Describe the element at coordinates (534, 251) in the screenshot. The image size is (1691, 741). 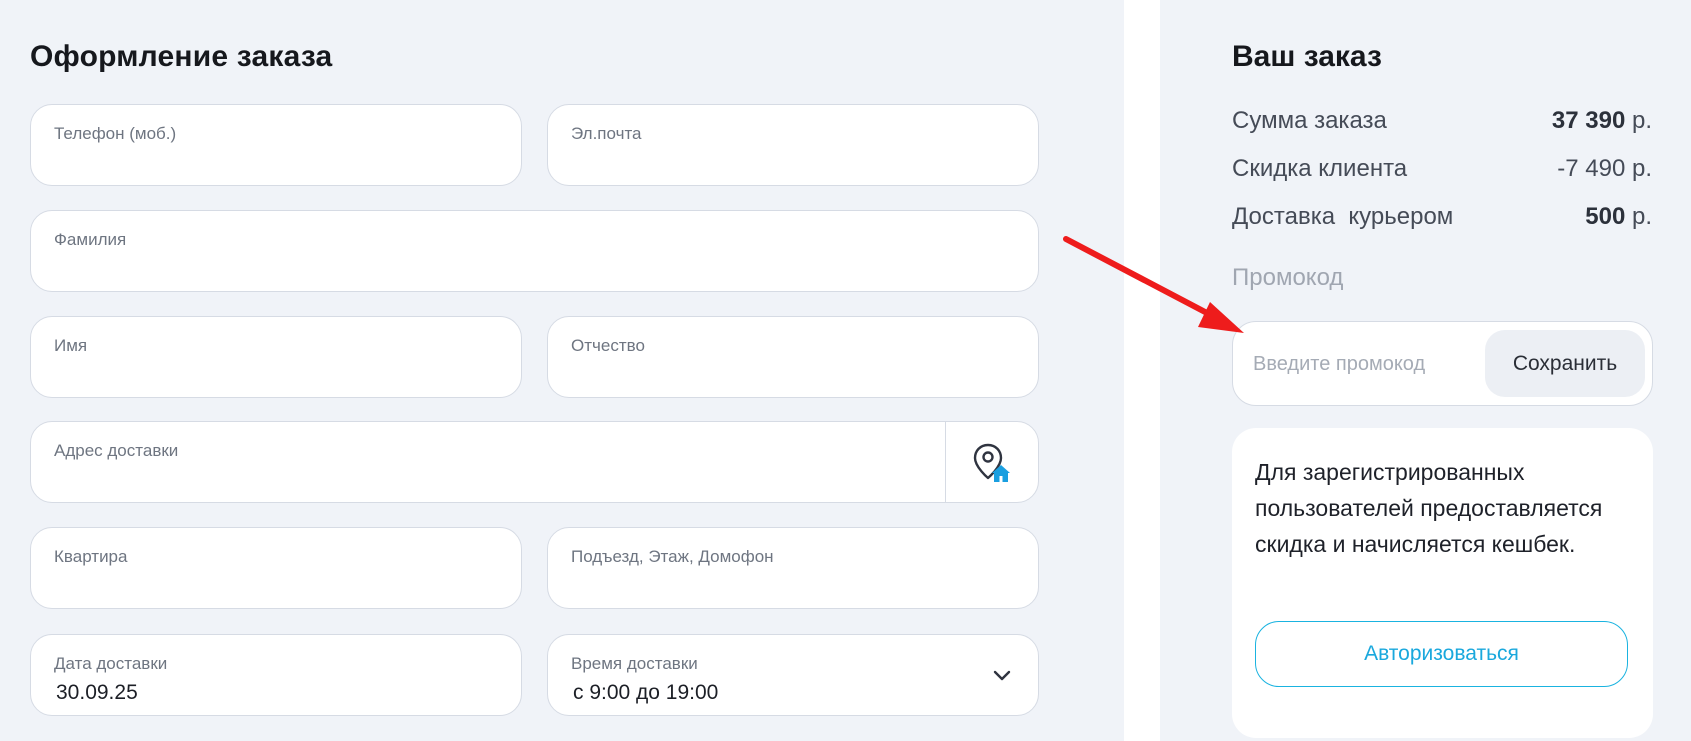
I see `last-name-field: Фамилия` at that location.